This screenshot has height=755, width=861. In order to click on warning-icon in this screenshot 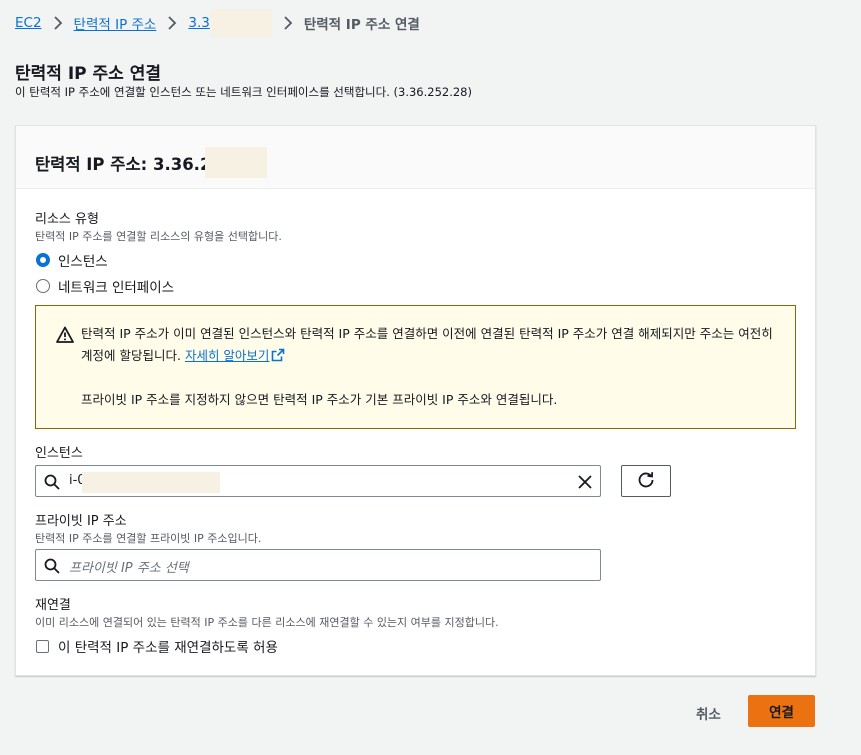, I will do `click(65, 335)`.